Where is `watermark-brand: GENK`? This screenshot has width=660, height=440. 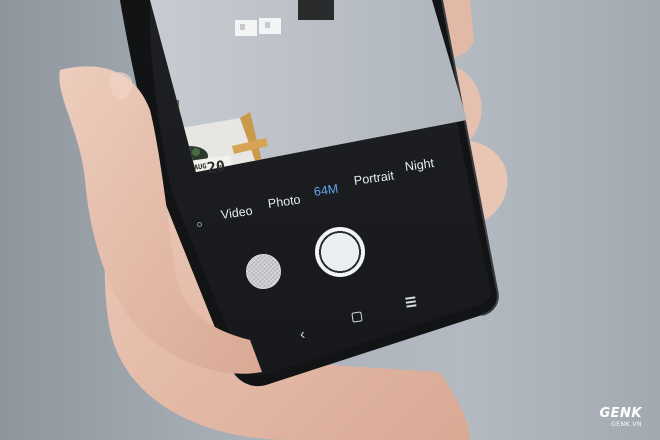 watermark-brand: GENK is located at coordinates (620, 413).